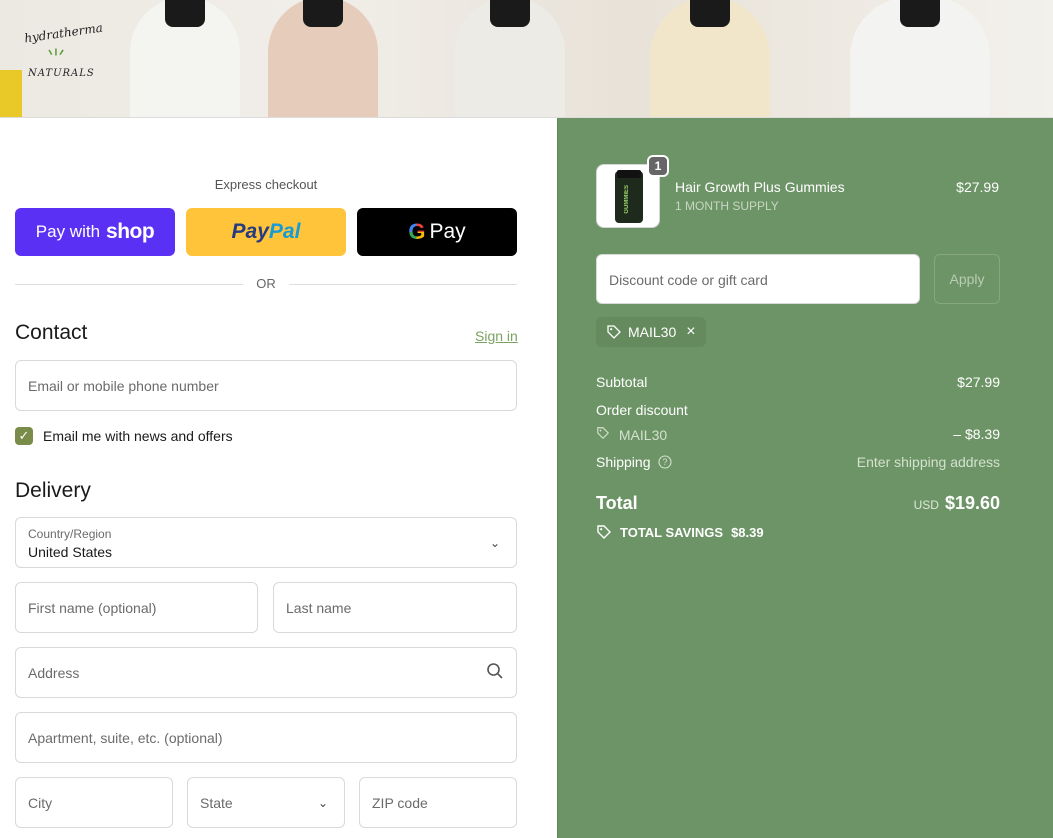 This screenshot has width=1053, height=838. I want to click on total-value: $19.60, so click(972, 503).